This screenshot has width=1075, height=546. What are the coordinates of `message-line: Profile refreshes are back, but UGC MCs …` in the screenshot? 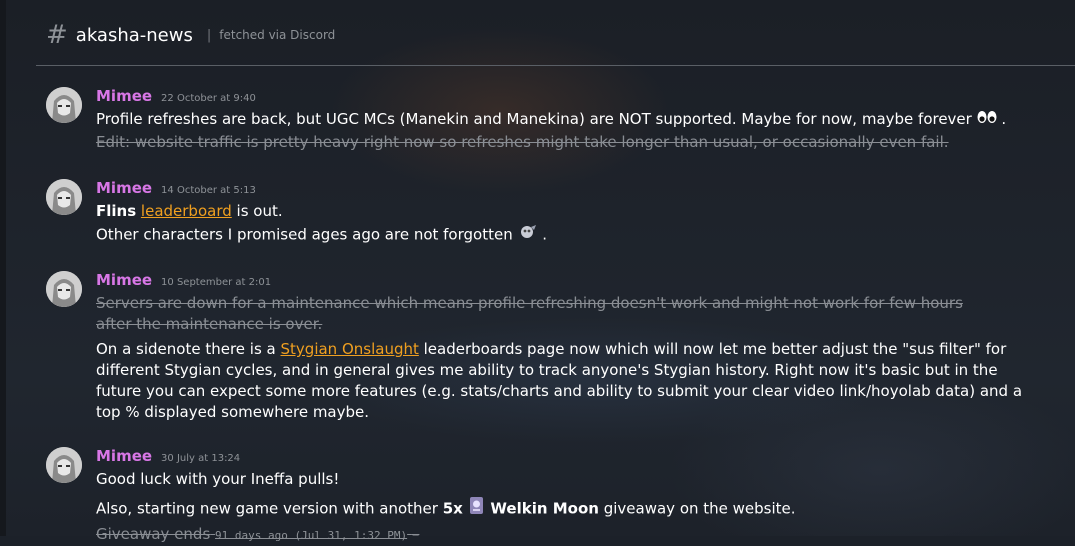 It's located at (534, 119).